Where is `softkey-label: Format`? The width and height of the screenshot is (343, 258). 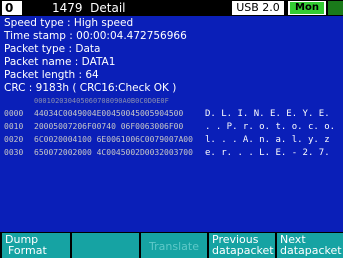
softkey-label: Format is located at coordinates (27, 250).